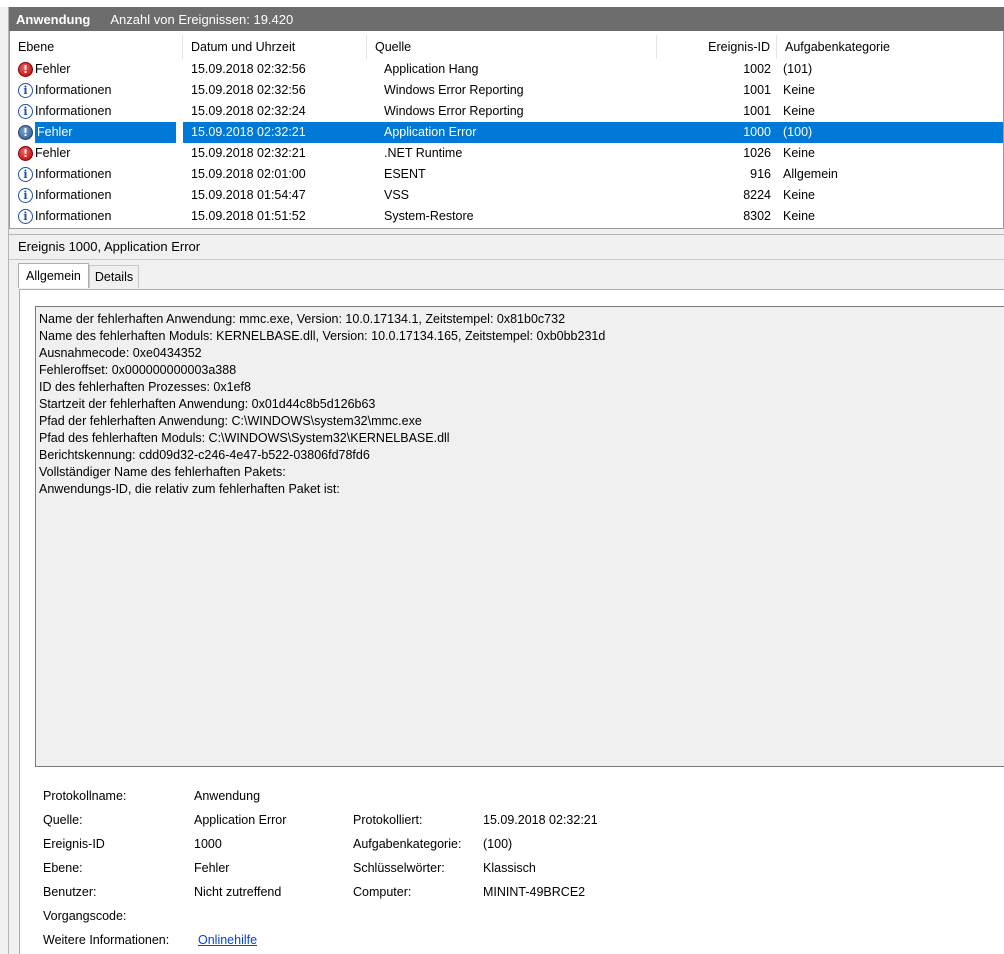 The height and width of the screenshot is (954, 1004). I want to click on cell-aufgabenkategorie: (100), so click(890, 132).